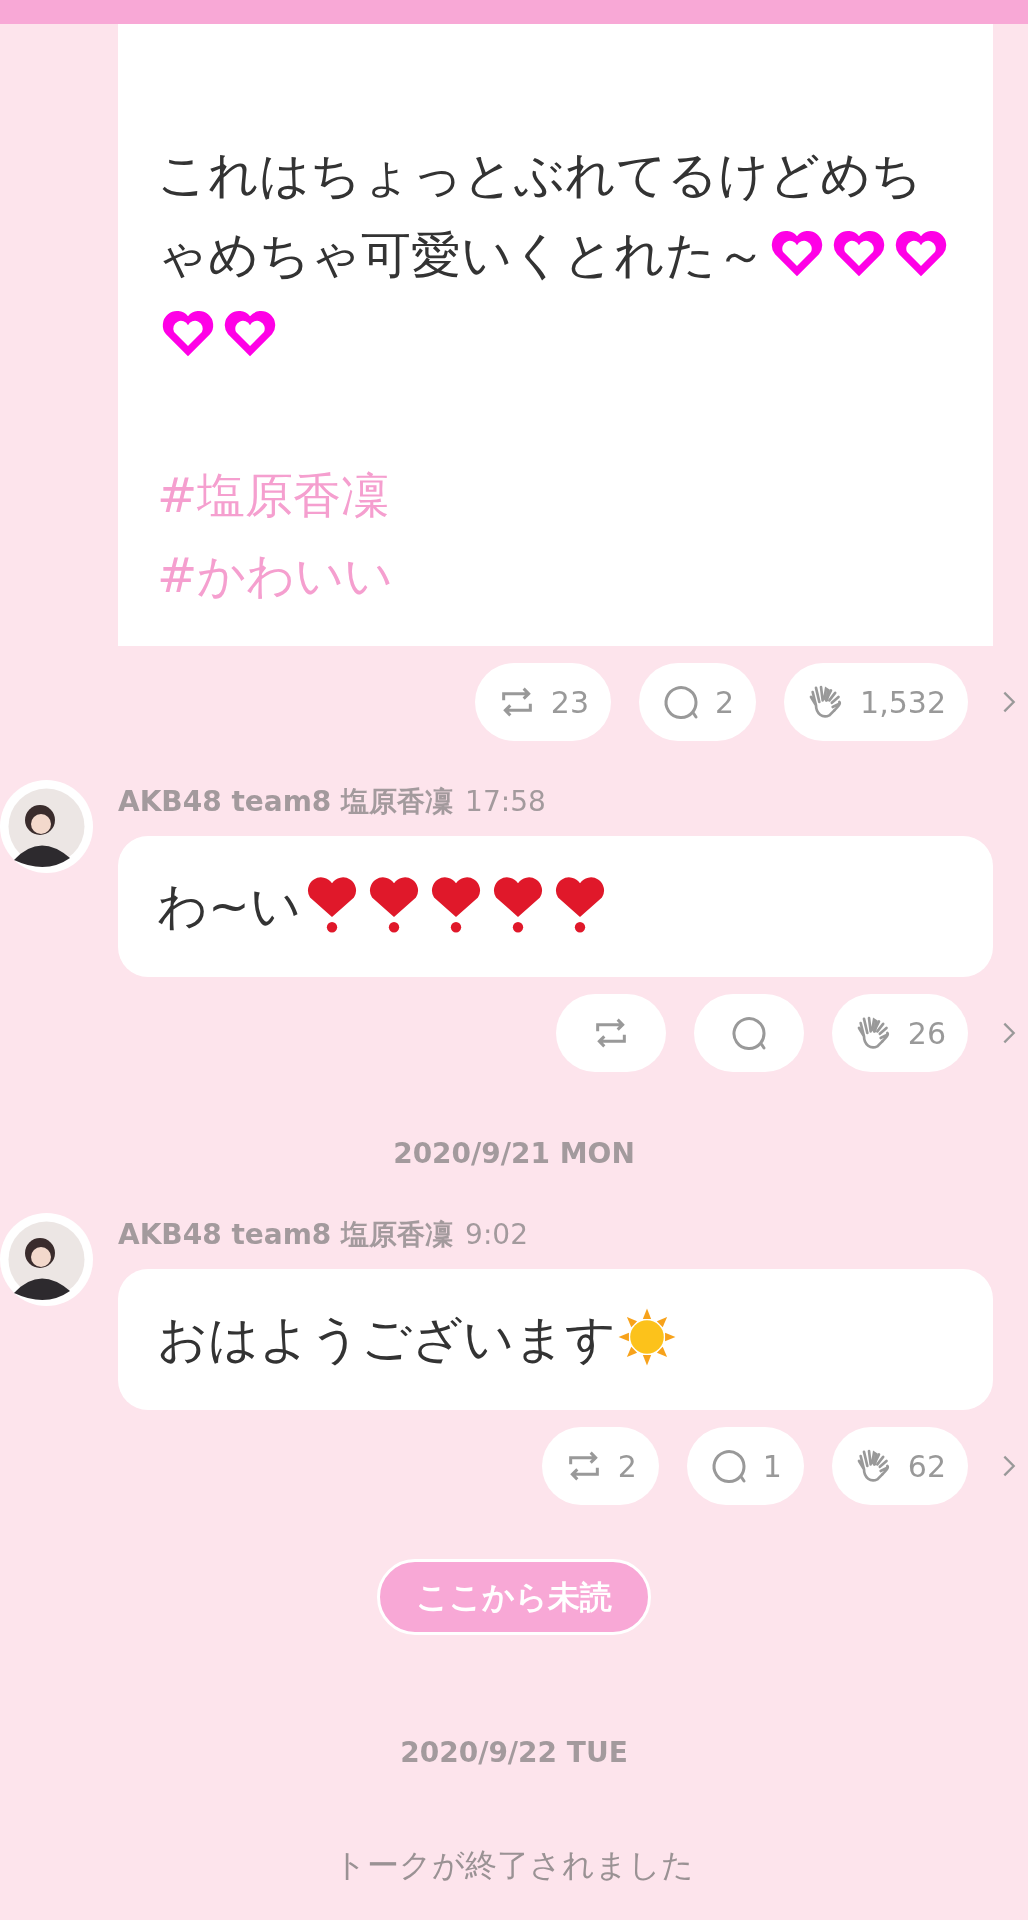 This screenshot has width=1028, height=1920. Describe the element at coordinates (555, 1339) in the screenshot. I see `message-text: おはようございます` at that location.